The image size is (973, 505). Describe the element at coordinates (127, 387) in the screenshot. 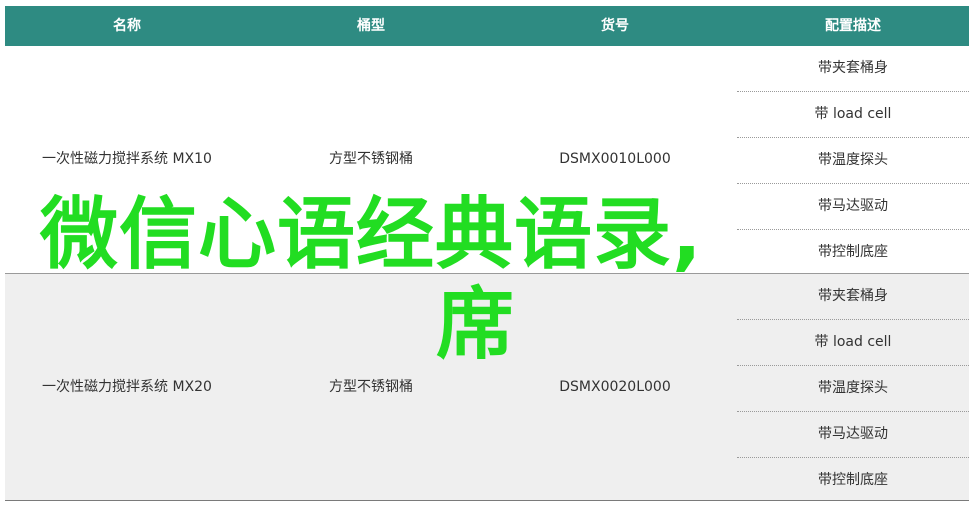

I see `product-name: 一次性磁力搅拌系统 MX20` at that location.